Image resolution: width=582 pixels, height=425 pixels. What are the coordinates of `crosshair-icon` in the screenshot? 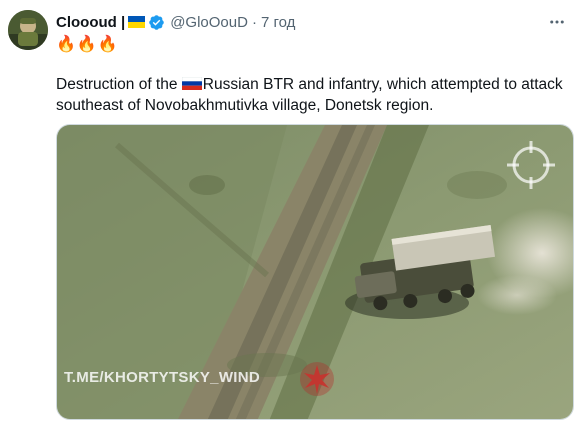 It's located at (531, 165).